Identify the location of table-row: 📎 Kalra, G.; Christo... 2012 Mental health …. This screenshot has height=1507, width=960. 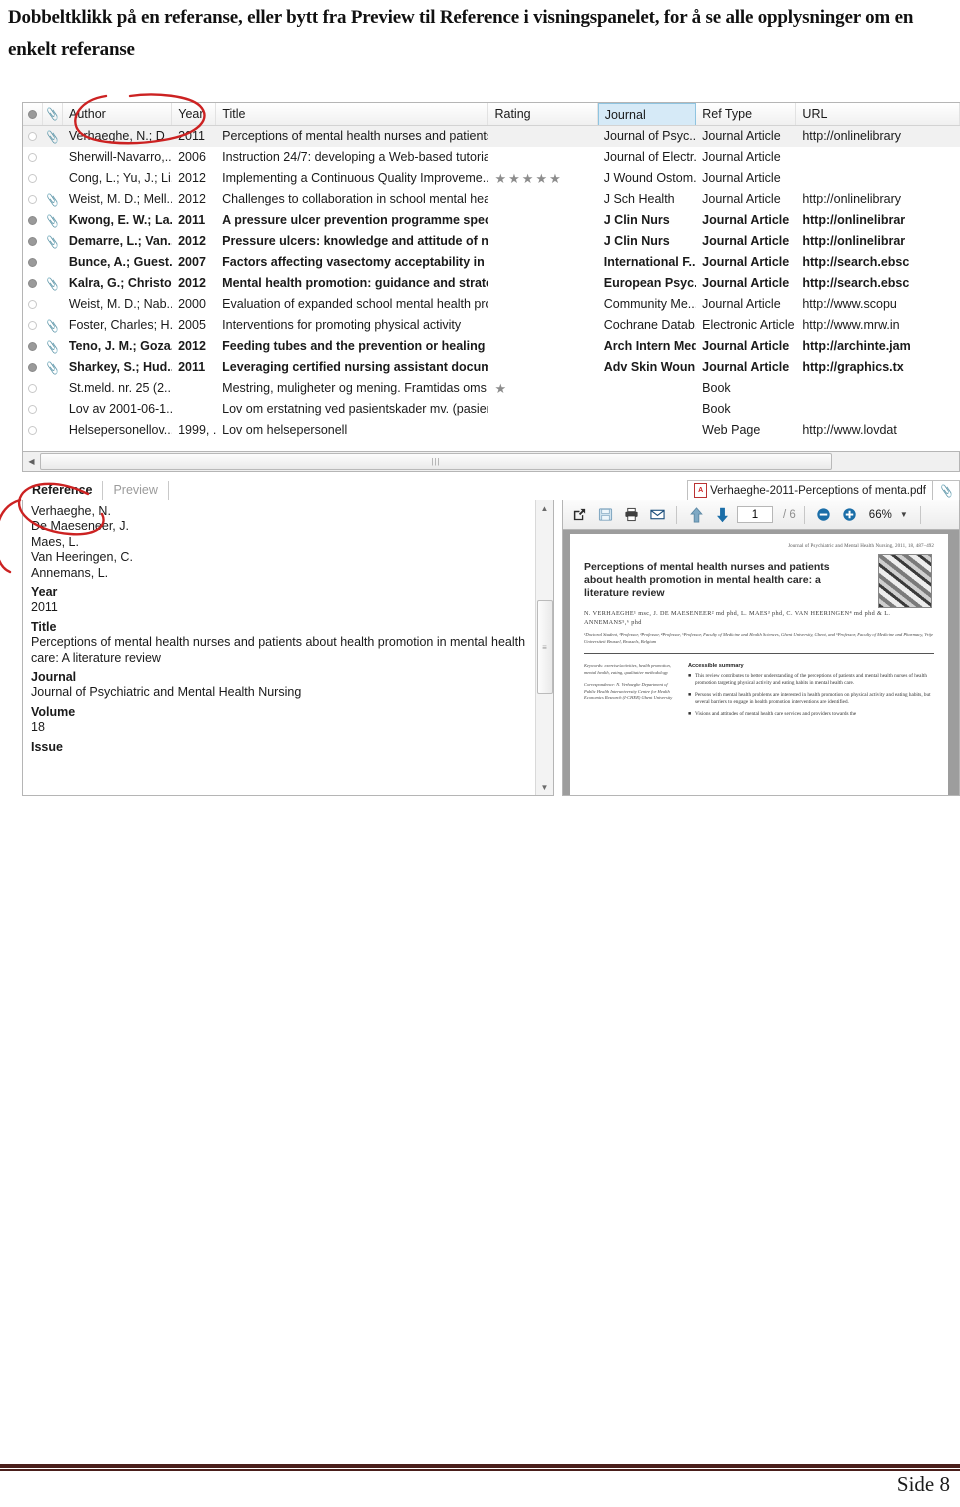
(491, 283).